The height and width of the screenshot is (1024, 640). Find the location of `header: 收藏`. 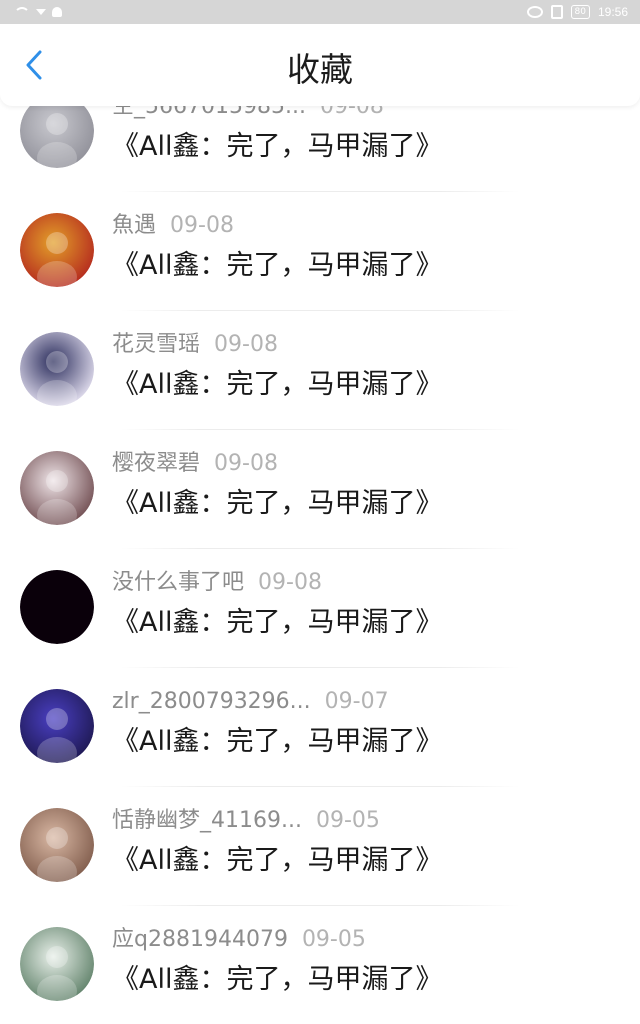

header: 收藏 is located at coordinates (320, 65).